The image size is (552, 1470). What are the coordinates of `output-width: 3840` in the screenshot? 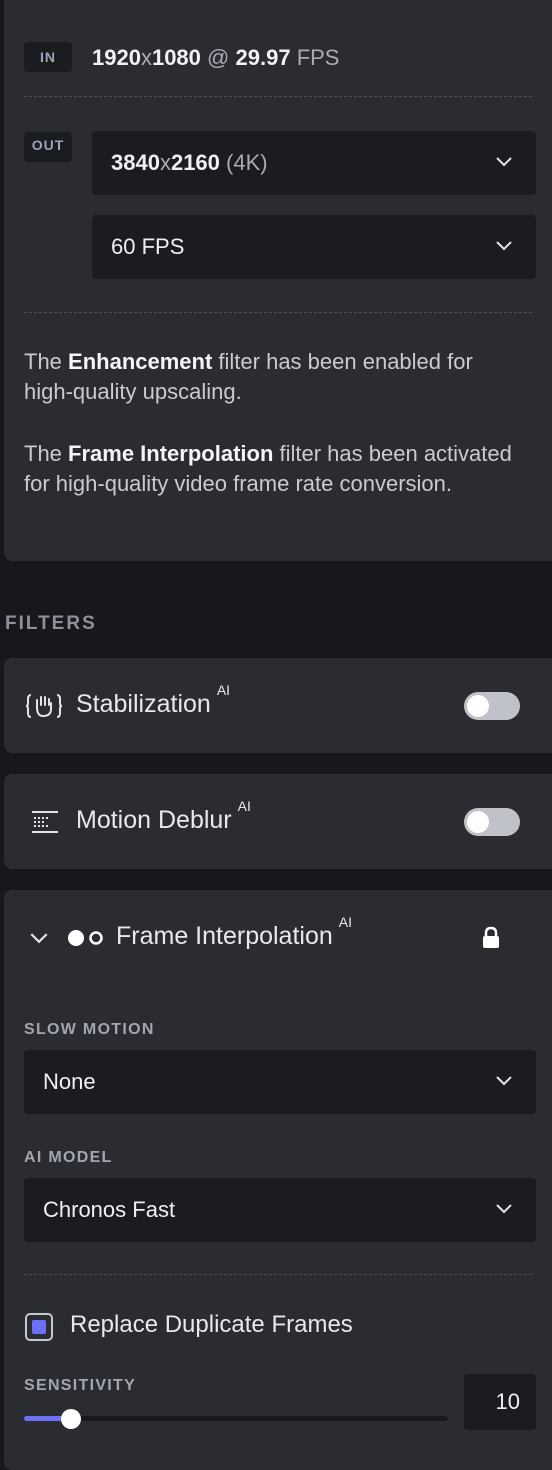 It's located at (135, 162).